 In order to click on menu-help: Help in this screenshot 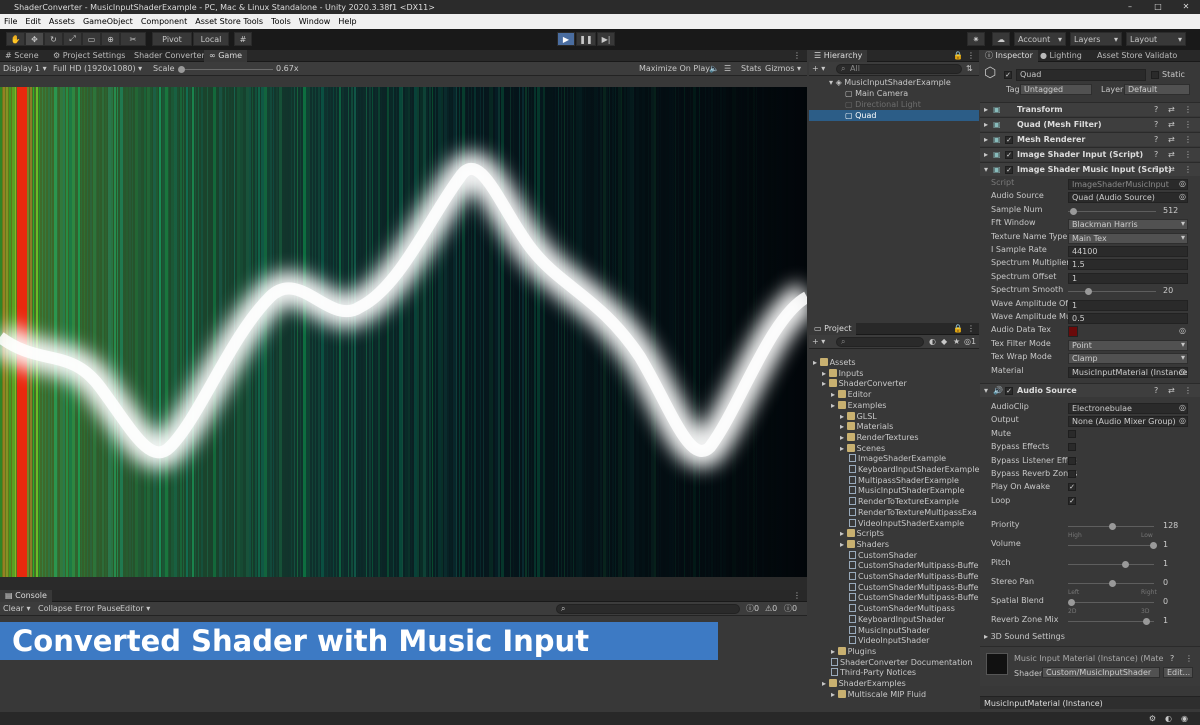, I will do `click(347, 21)`.